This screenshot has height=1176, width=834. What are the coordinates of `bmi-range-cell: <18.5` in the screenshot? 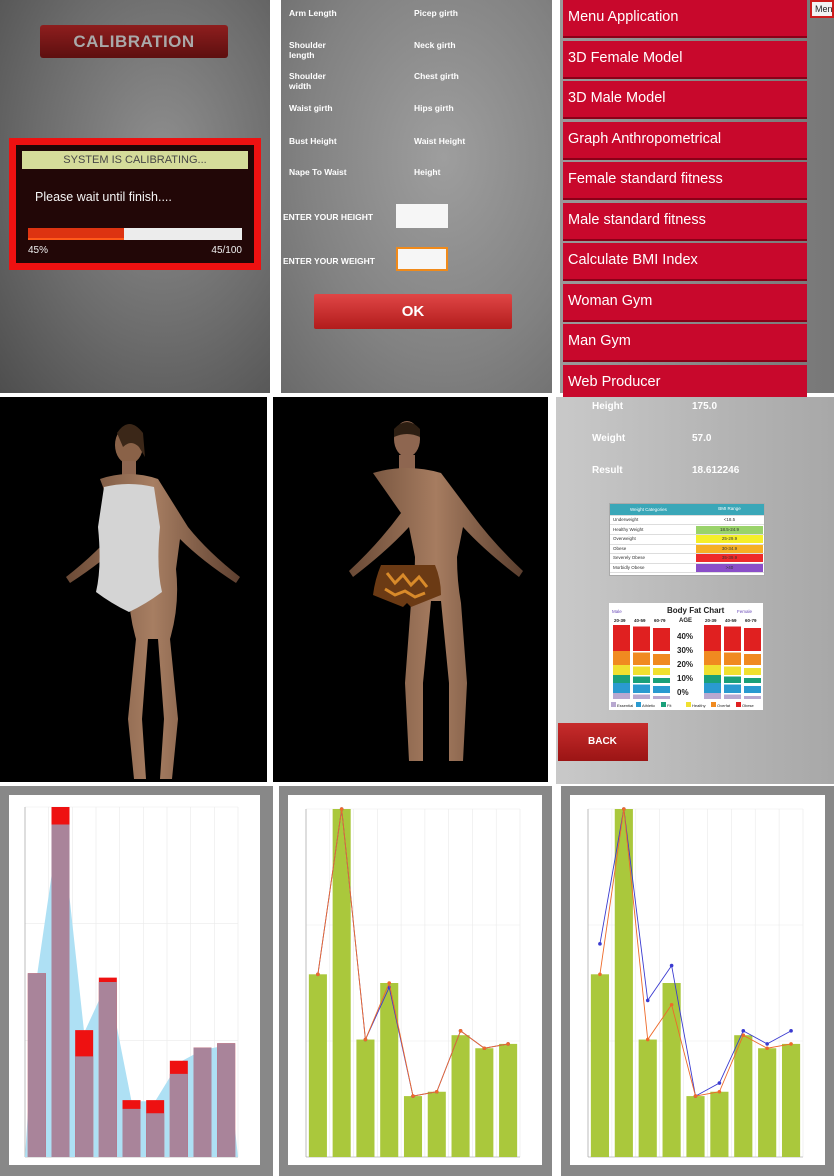 It's located at (729, 520).